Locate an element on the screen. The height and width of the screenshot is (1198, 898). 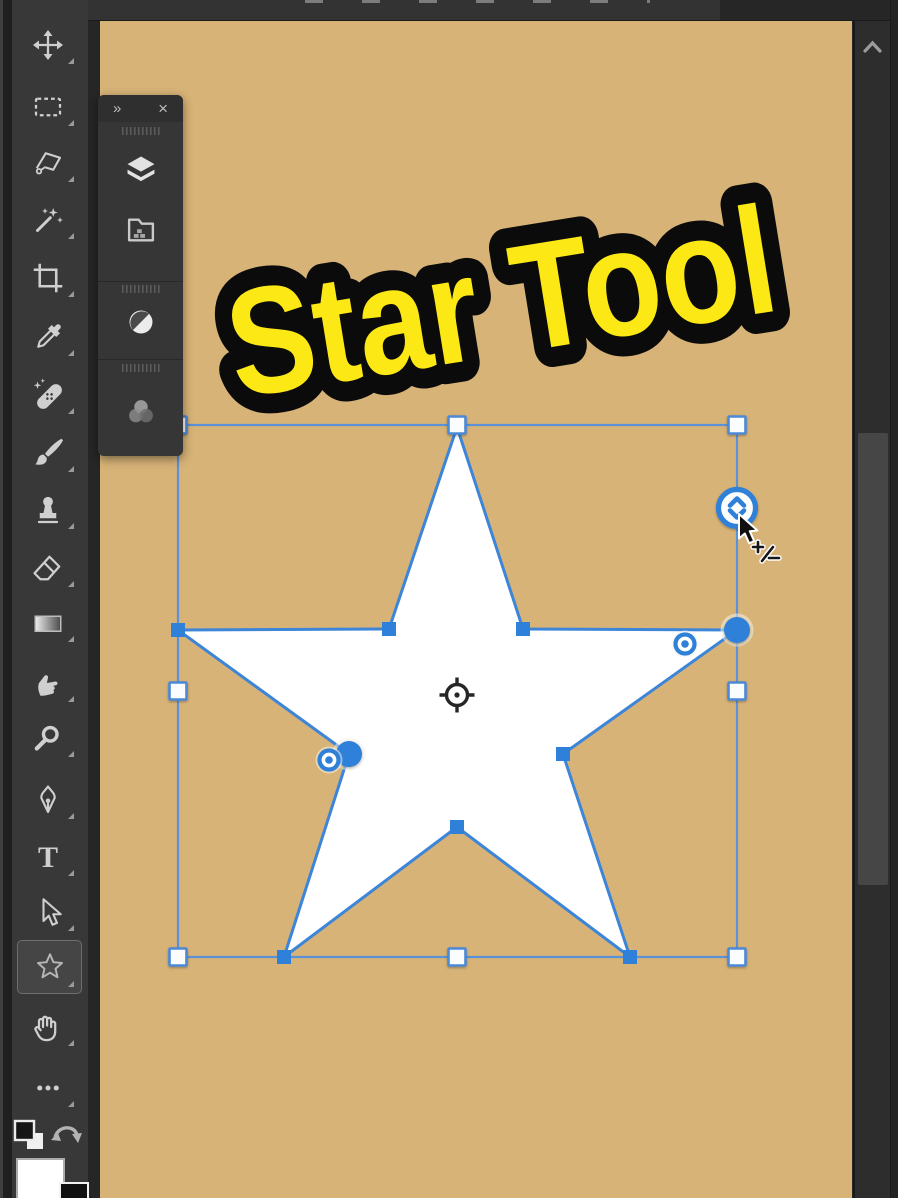
layers-icon is located at coordinates (140, 169).